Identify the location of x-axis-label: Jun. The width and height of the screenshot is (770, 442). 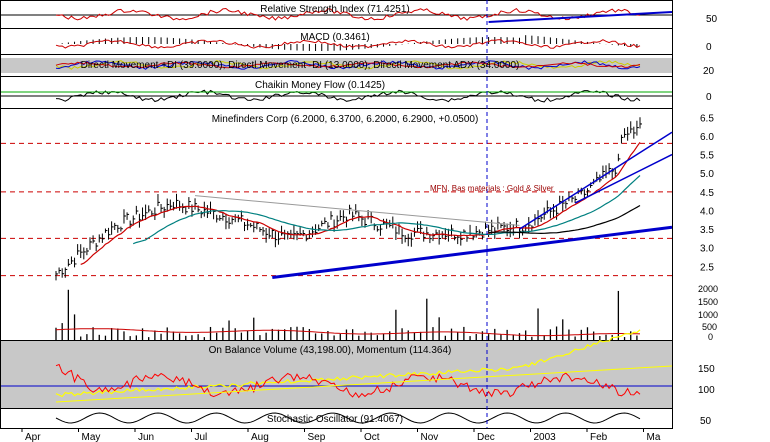
(146, 437).